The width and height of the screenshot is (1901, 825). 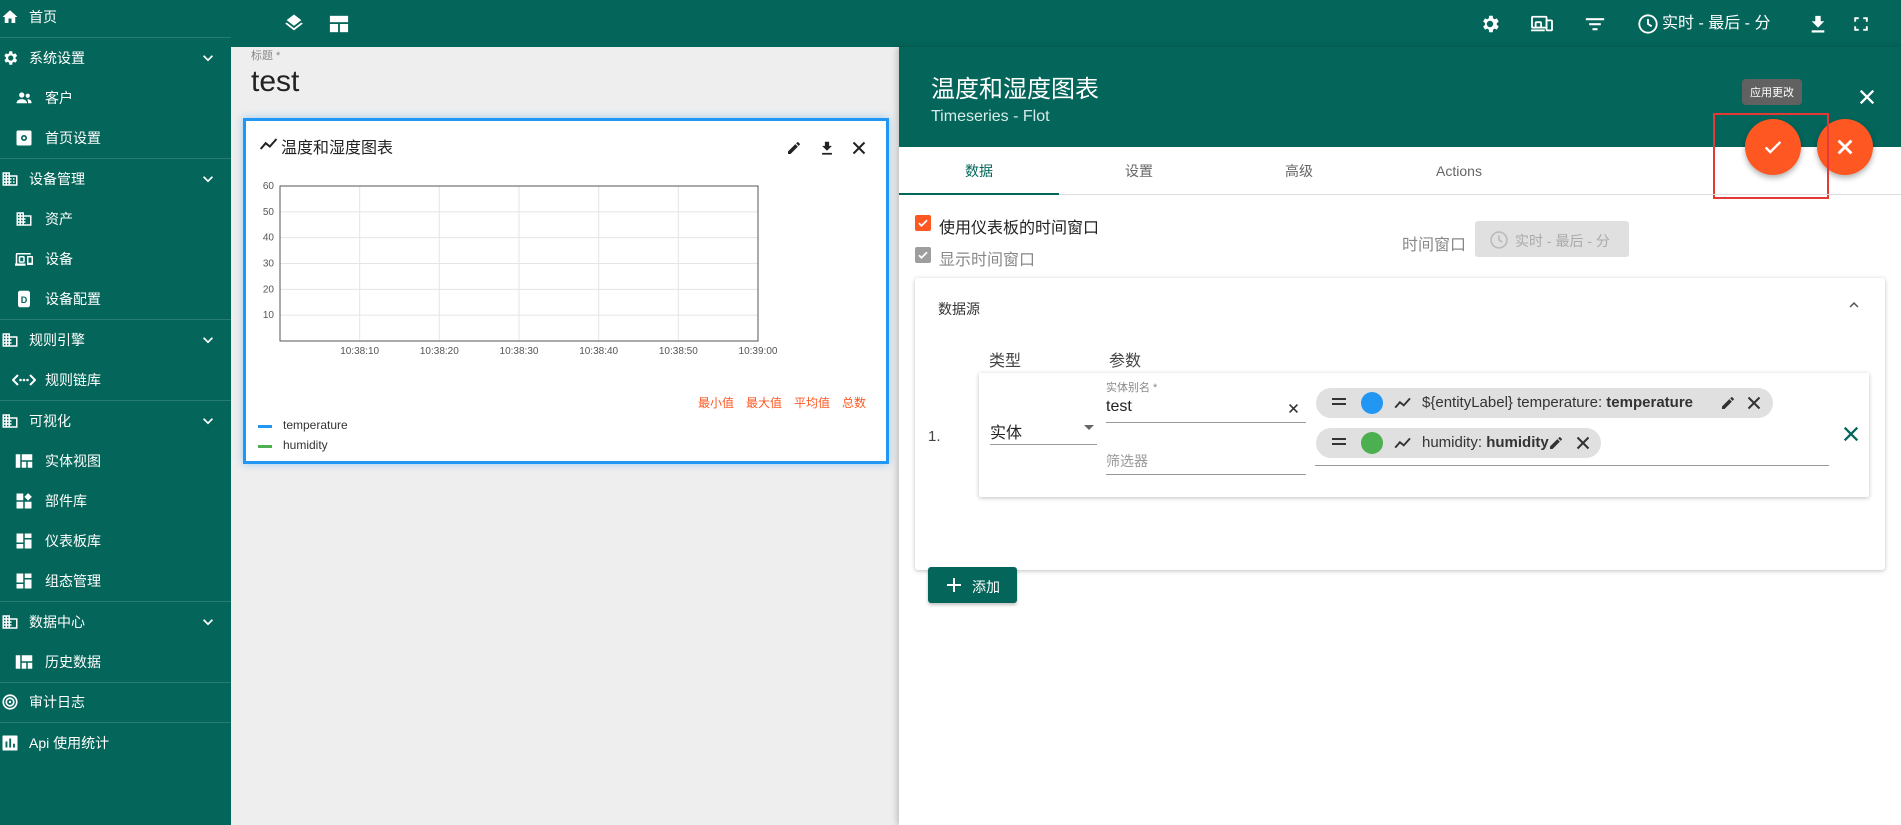 What do you see at coordinates (812, 403) in the screenshot?
I see `stat-avg-label: 平均值` at bounding box center [812, 403].